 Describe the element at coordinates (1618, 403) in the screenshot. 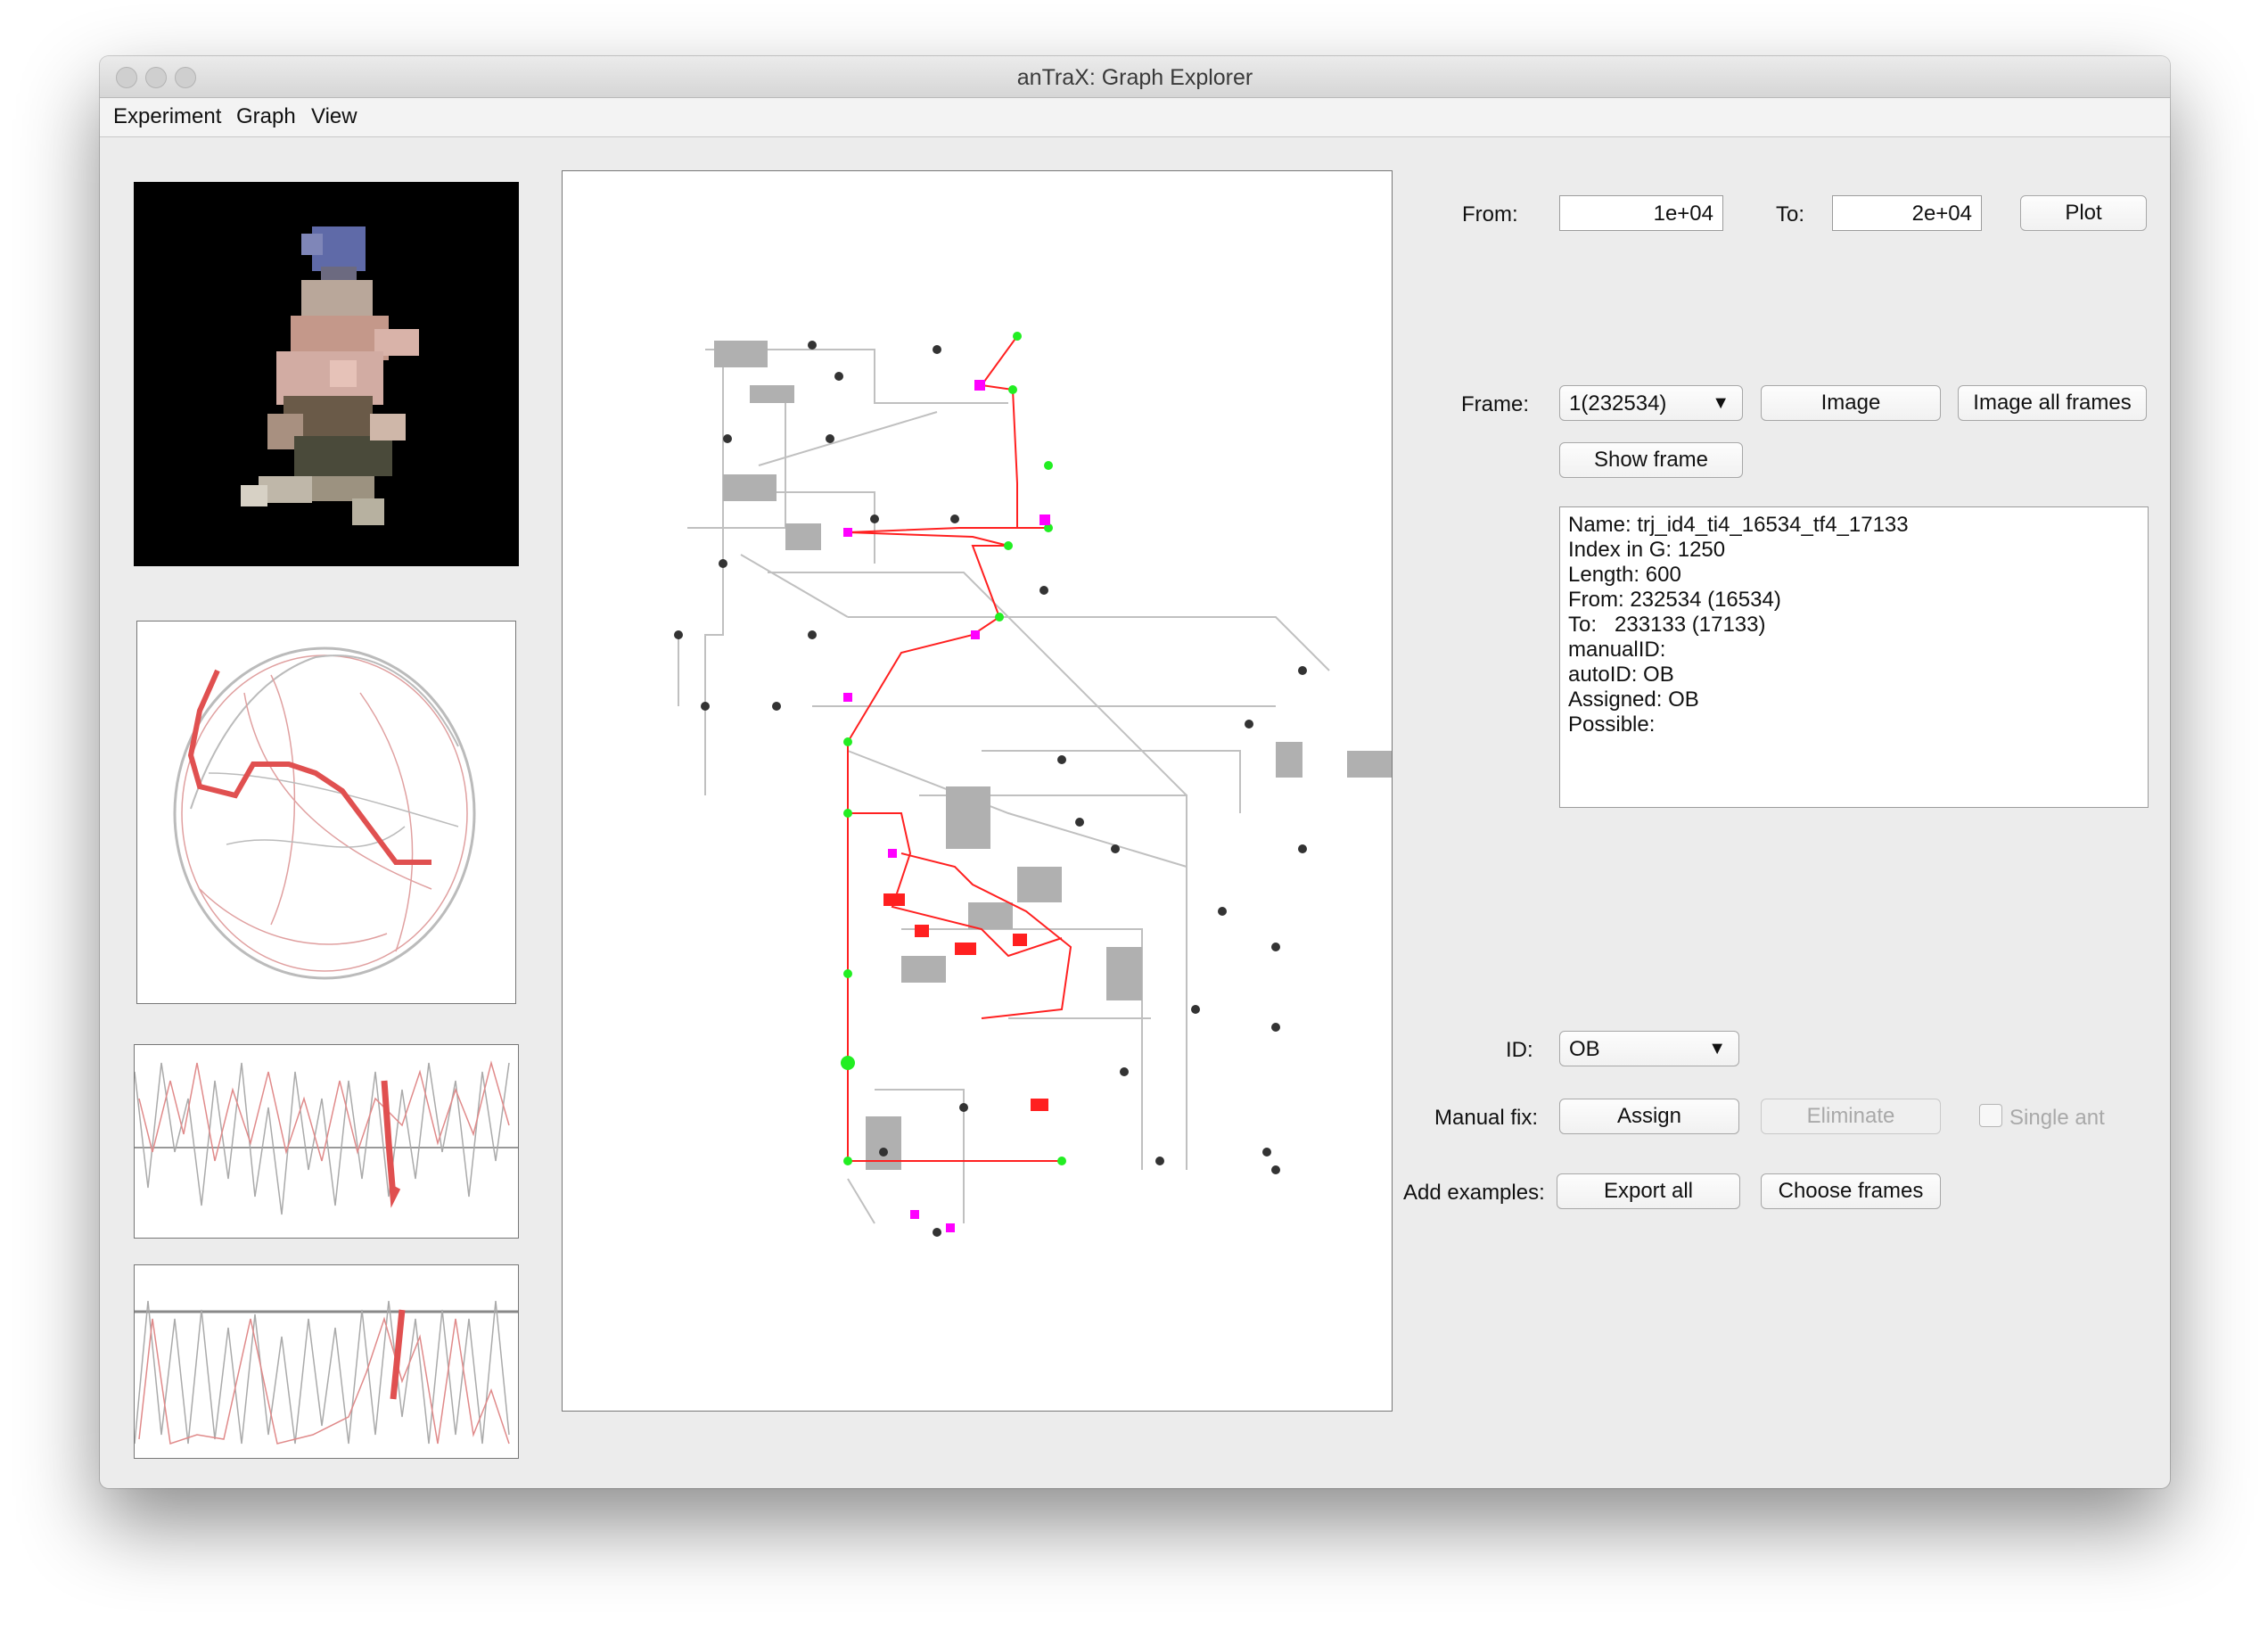

I see `frame-select-value: 1(232534)` at that location.